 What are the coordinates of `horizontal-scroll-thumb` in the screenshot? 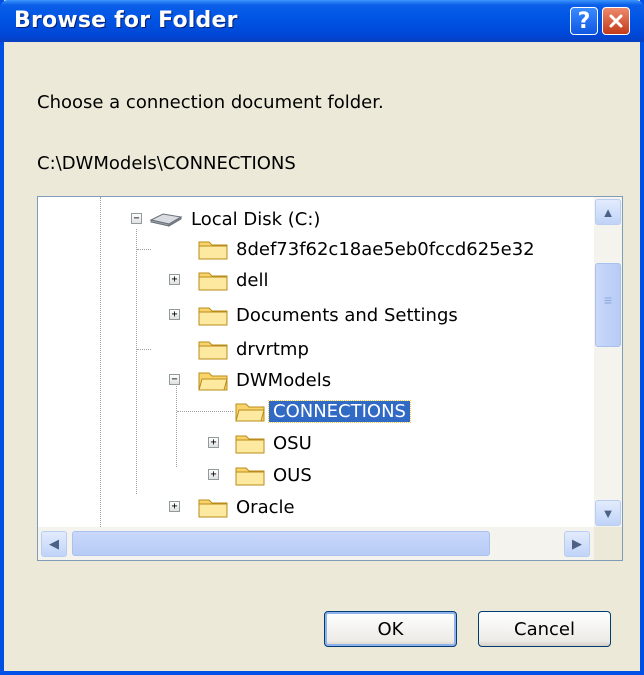 It's located at (281, 543).